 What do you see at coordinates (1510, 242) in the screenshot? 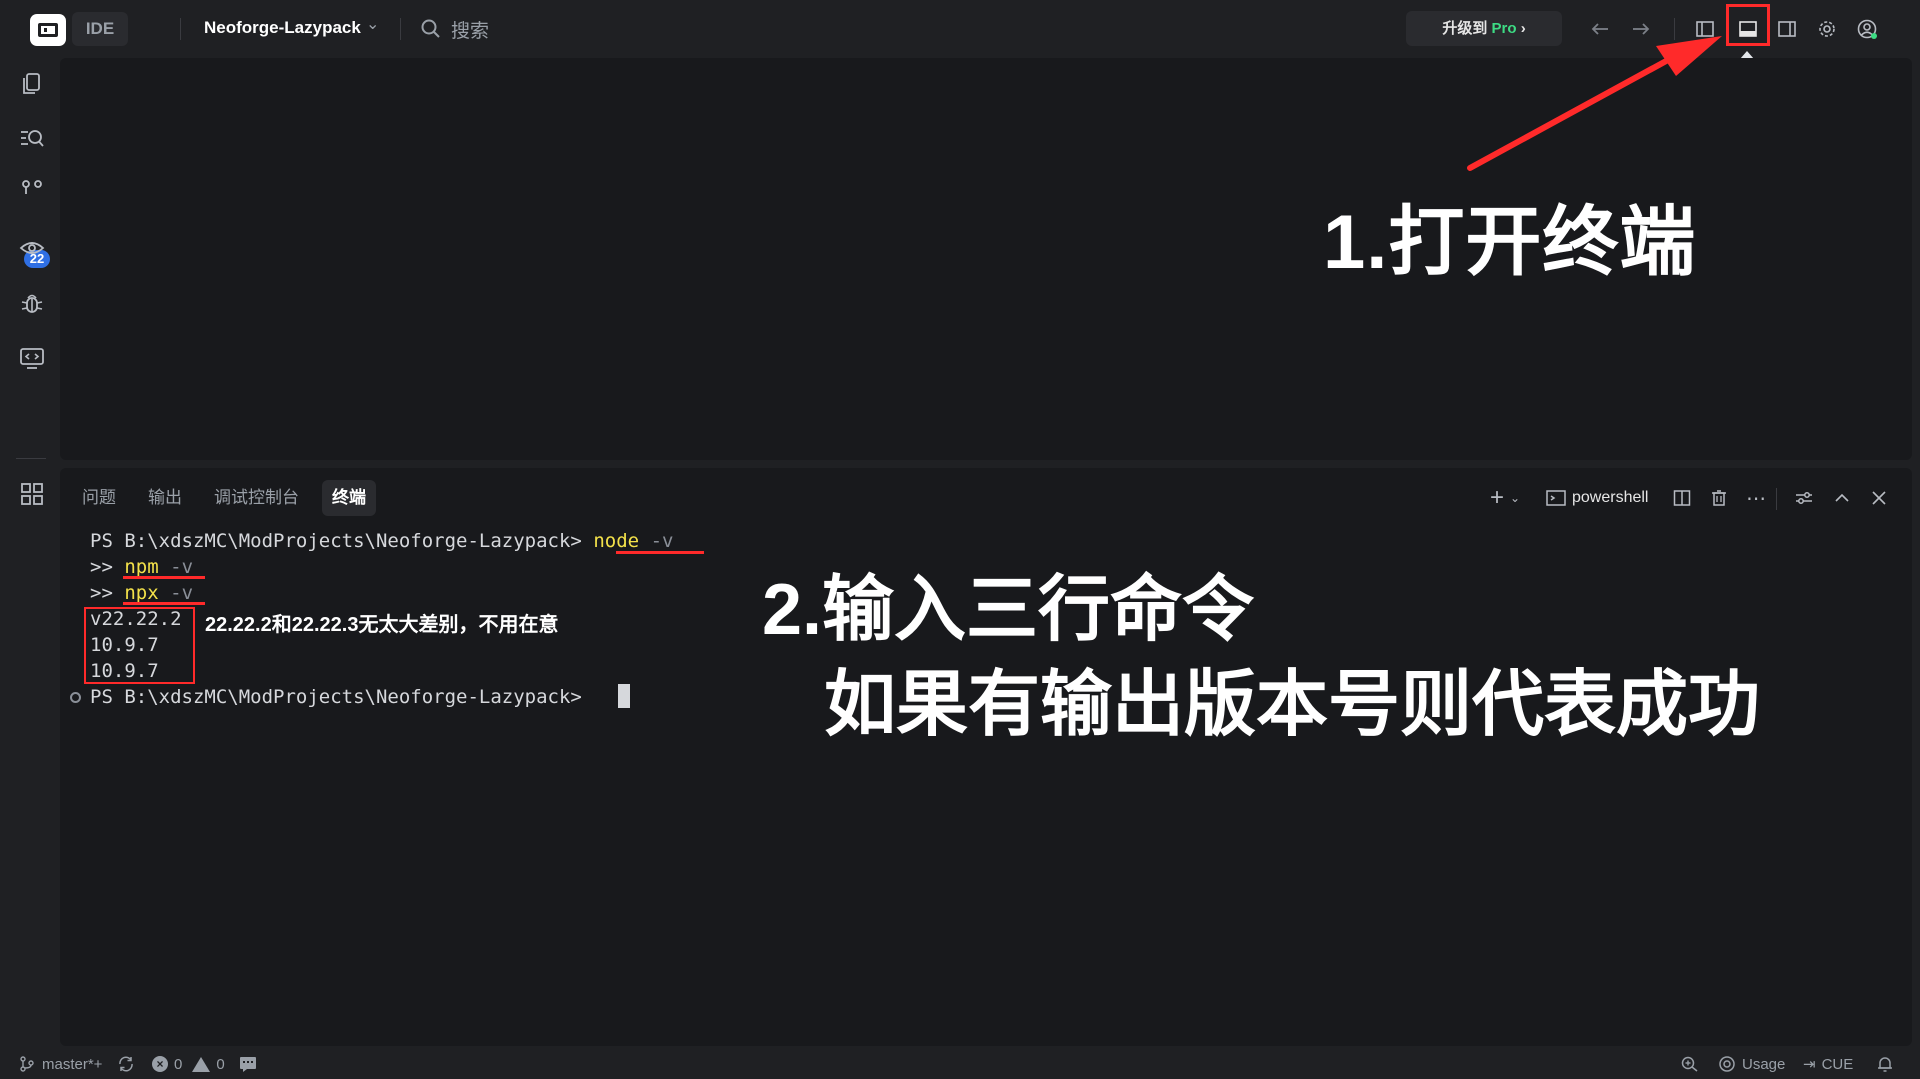
I see `annotation-step1: 1.打开终端` at bounding box center [1510, 242].